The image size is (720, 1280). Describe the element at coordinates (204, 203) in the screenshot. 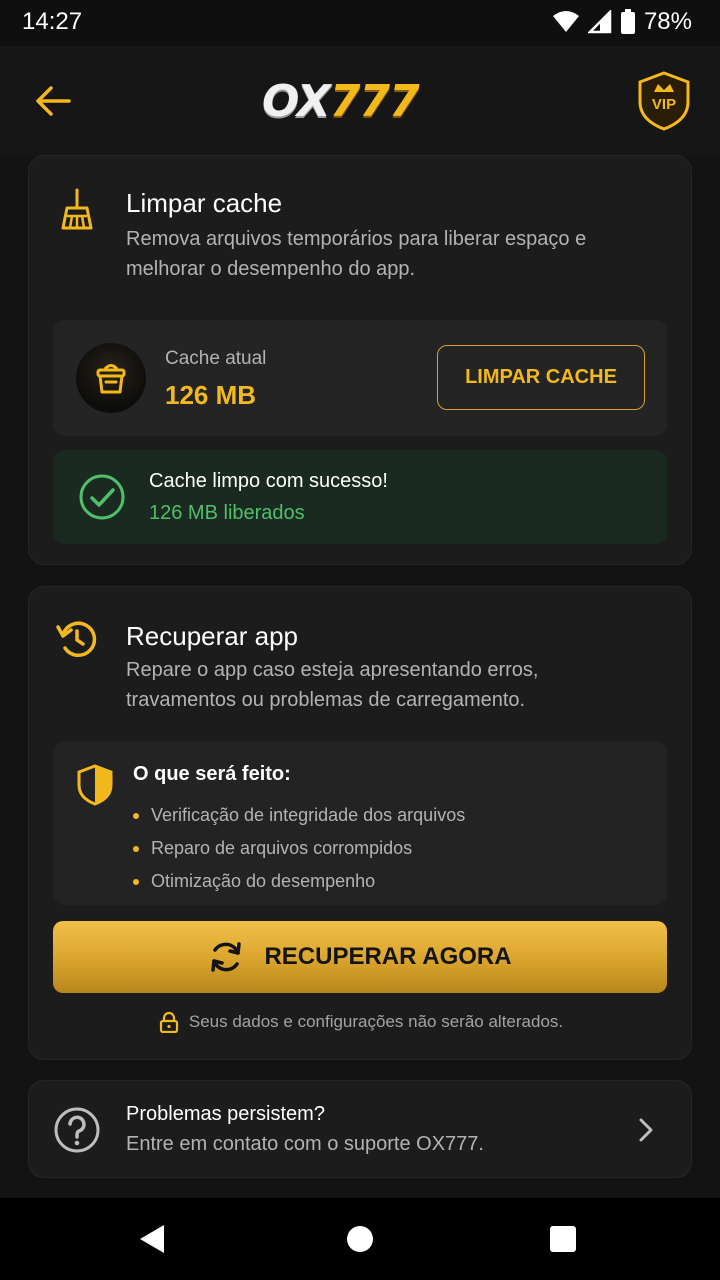

I see `cache-title: Limpar cache` at that location.